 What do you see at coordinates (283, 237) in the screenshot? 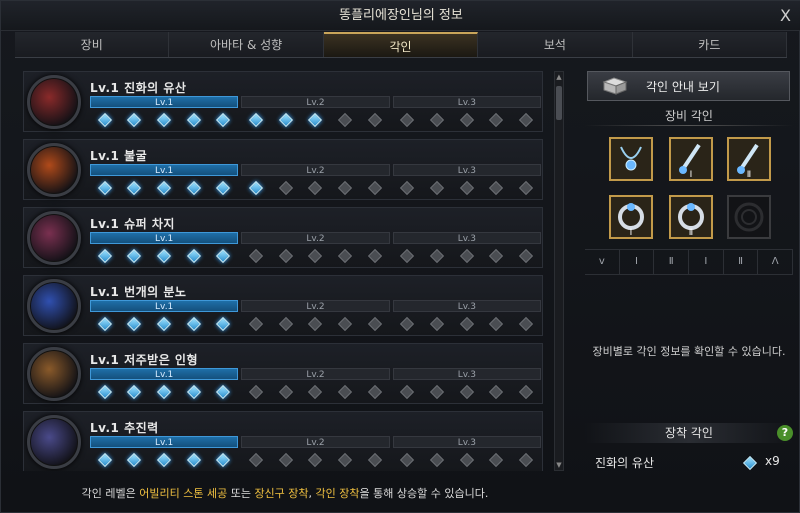
I see `engraving-card: Lv.1 슈퍼 차지 Lv.1 Lv.2 Lv.3` at bounding box center [283, 237].